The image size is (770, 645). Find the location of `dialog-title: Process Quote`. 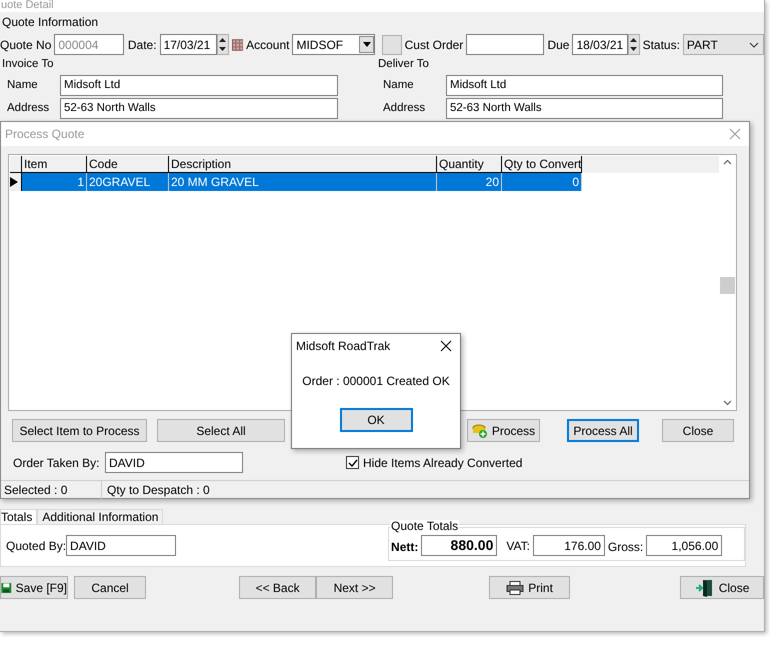

dialog-title: Process Quote is located at coordinates (44, 134).